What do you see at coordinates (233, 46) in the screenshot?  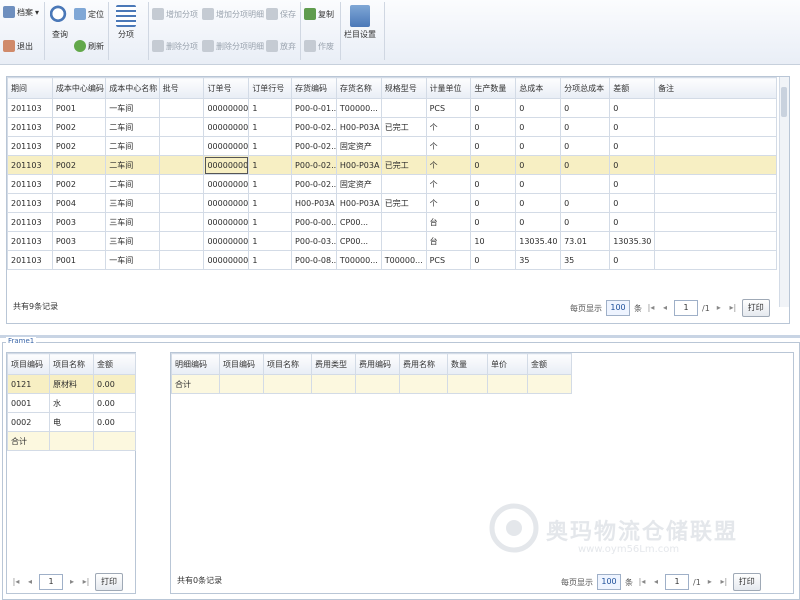 I see `delete-detail-button: 删除分项明细` at bounding box center [233, 46].